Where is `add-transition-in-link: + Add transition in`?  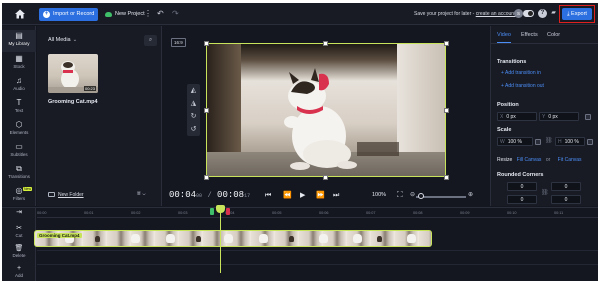 add-transition-in-link: + Add transition in is located at coordinates (521, 73).